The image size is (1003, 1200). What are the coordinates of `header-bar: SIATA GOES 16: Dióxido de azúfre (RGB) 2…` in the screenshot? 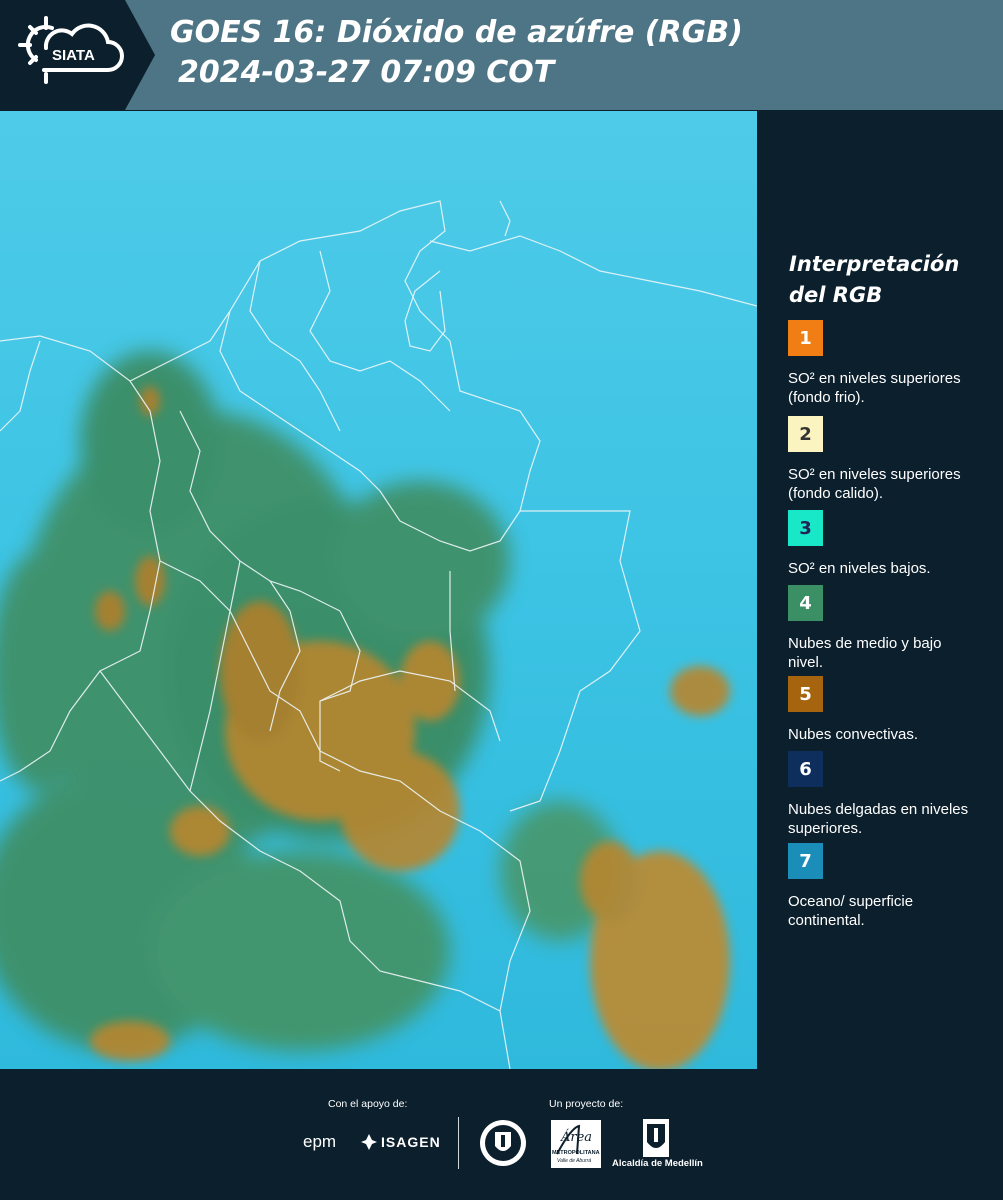 It's located at (501, 55).